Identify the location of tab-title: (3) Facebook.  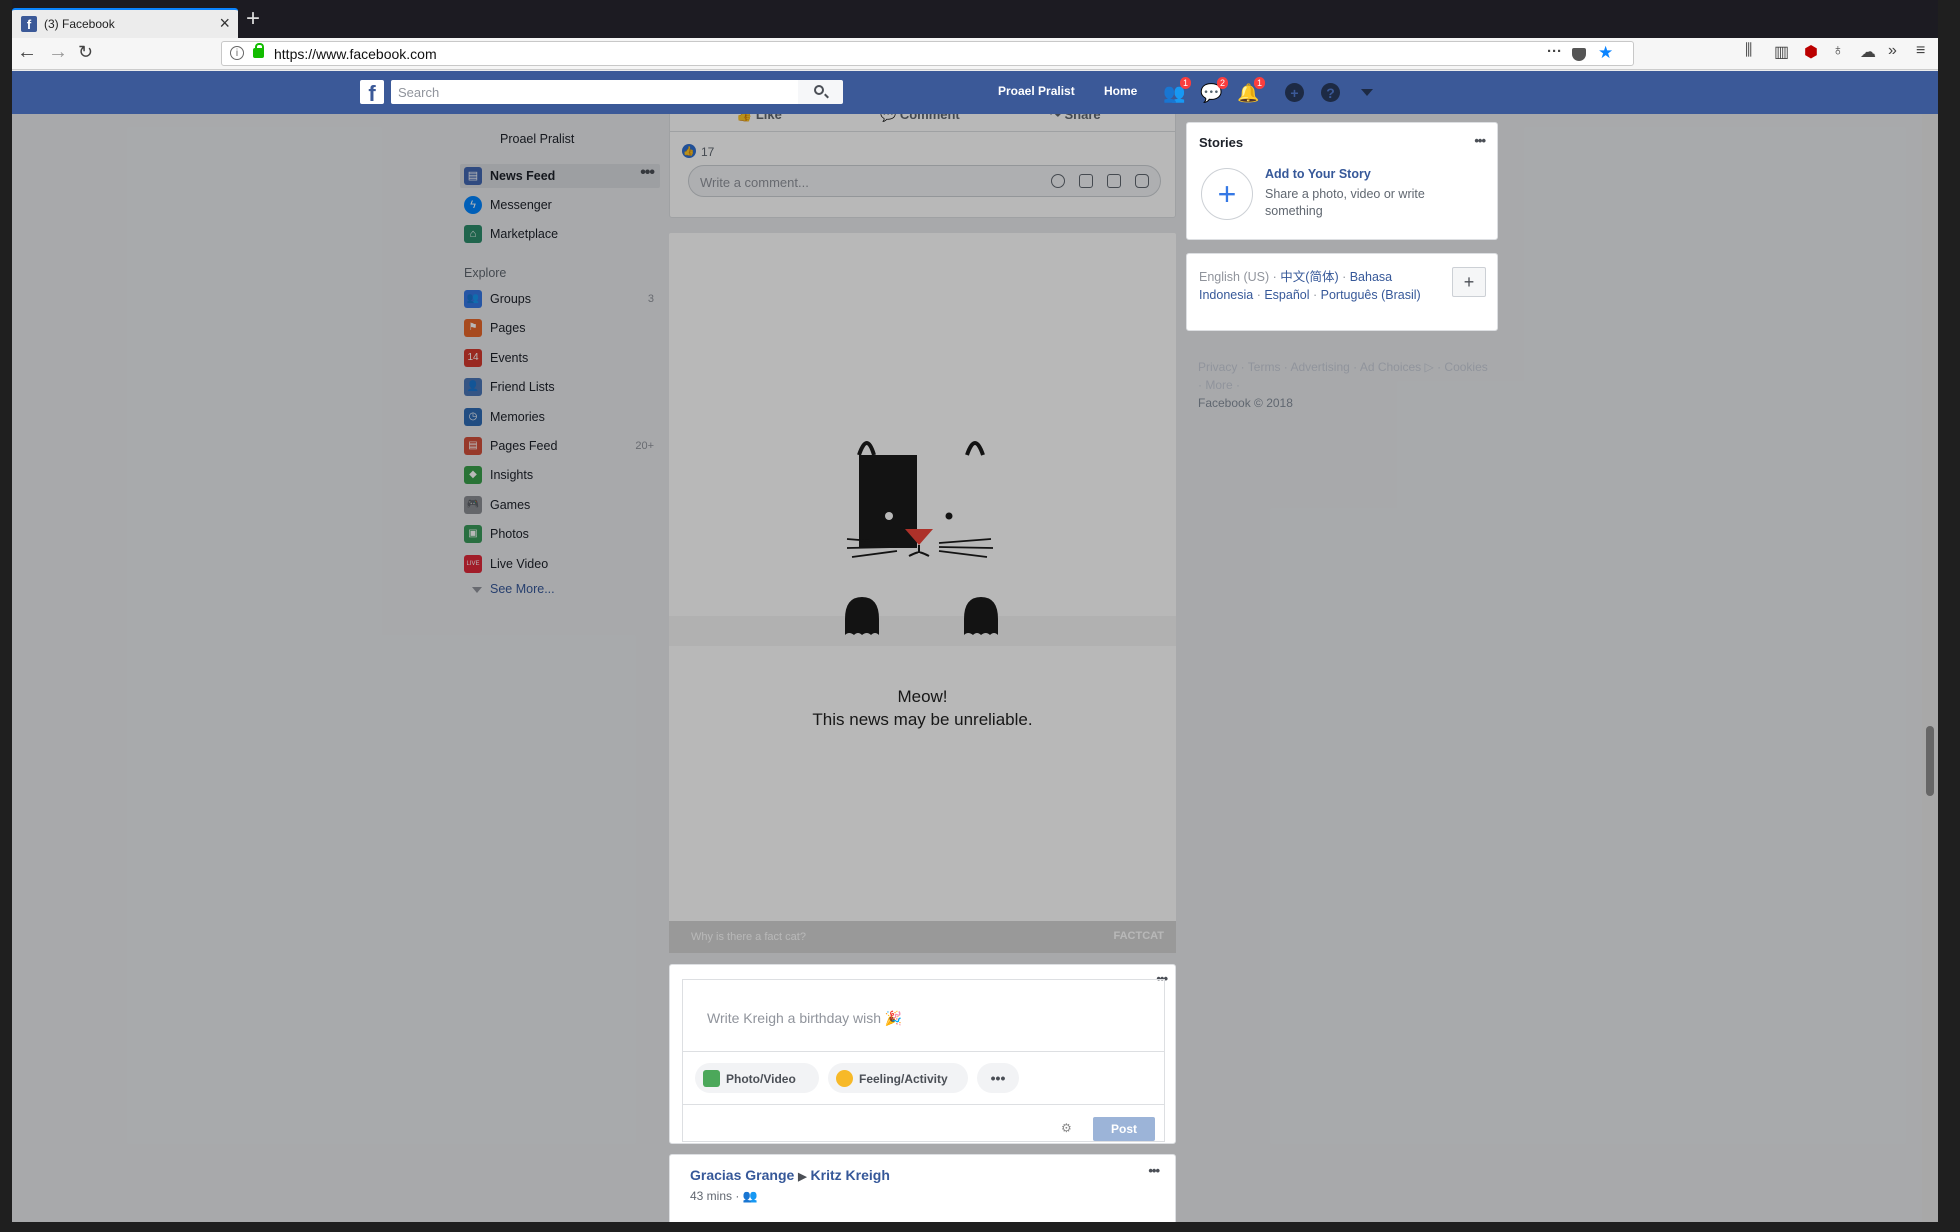
(79, 24).